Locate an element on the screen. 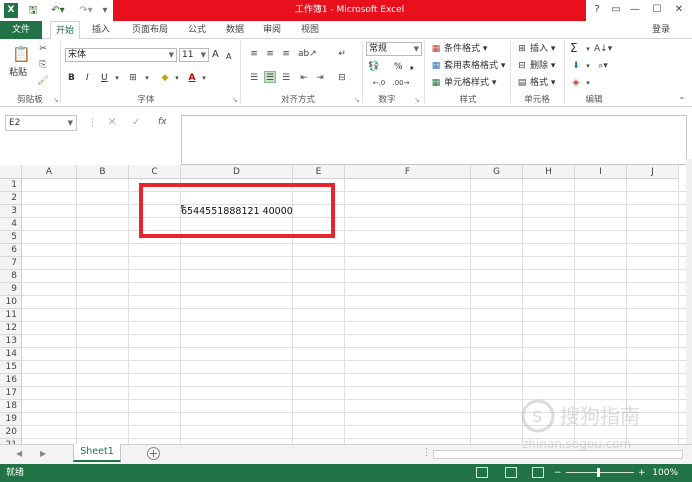 Image resolution: width=692 pixels, height=482 pixels. bold-button: B is located at coordinates (71, 78).